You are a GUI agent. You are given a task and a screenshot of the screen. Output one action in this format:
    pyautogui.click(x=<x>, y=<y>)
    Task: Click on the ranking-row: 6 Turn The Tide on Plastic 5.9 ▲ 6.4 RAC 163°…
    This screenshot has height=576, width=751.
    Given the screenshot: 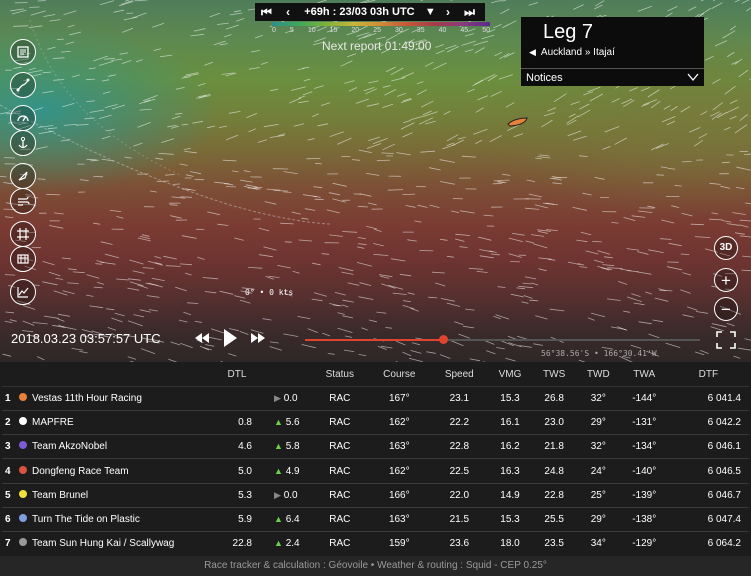 What is the action you would take?
    pyautogui.click(x=375, y=520)
    